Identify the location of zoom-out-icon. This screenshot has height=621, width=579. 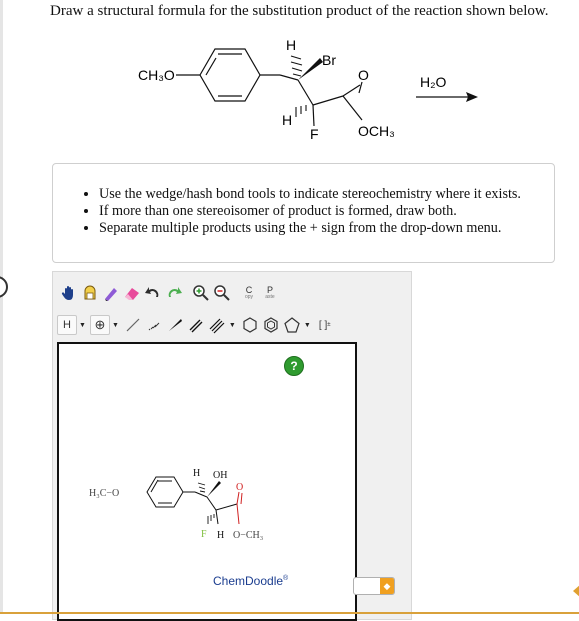
(222, 293).